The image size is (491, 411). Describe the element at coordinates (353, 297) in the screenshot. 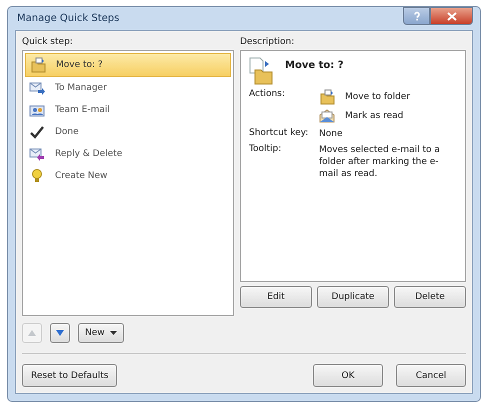

I see `duplicate-button: Duplicate` at that location.